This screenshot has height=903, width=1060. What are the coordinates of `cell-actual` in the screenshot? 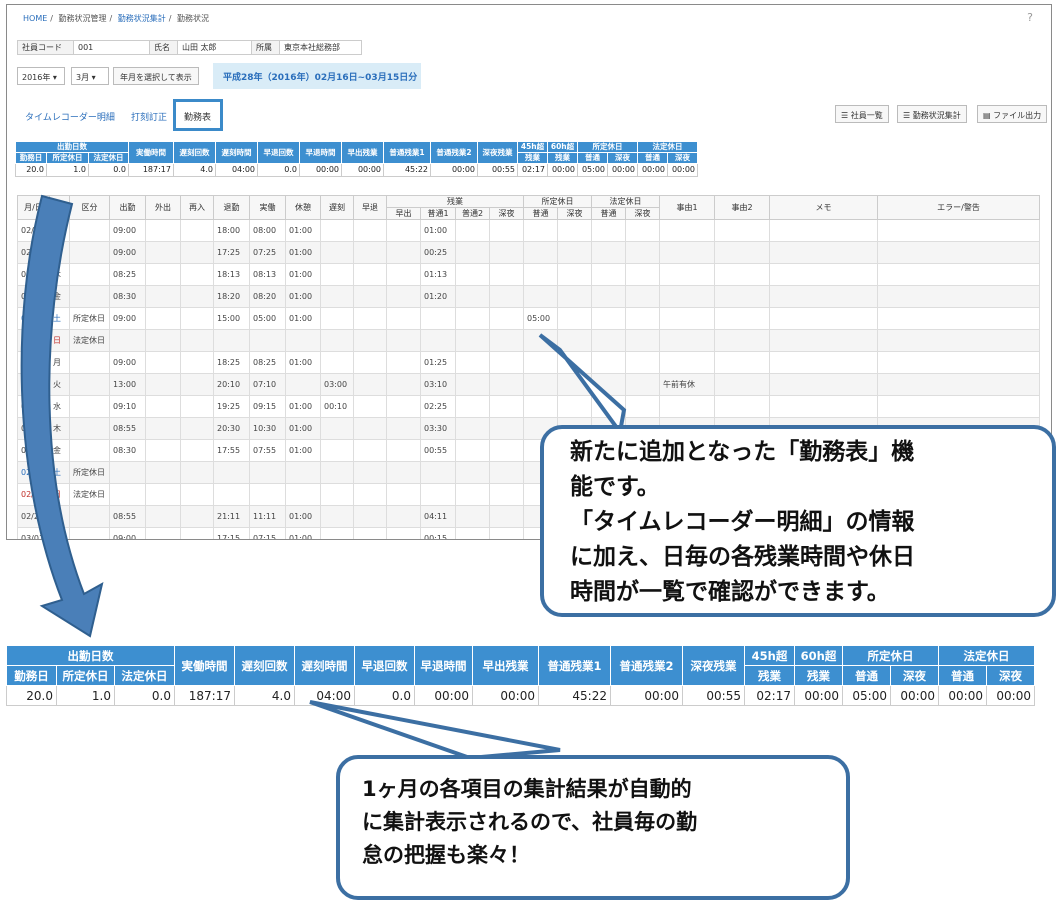 It's located at (267, 340).